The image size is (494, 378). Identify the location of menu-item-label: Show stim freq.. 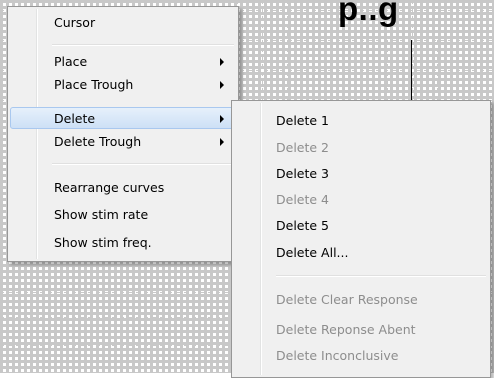
(103, 242).